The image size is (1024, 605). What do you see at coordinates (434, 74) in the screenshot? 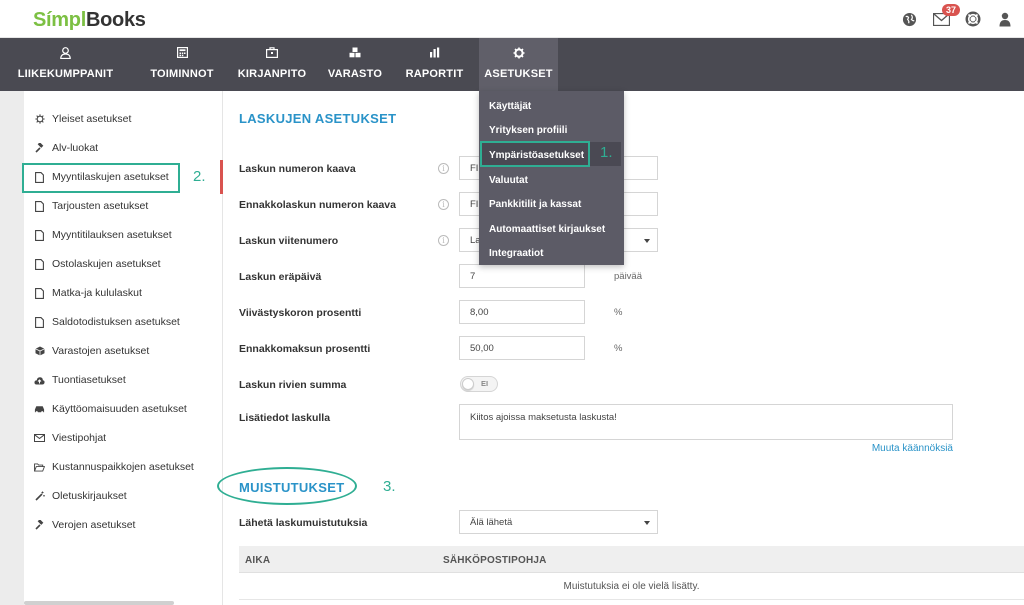
I see `nav-label: RAPORTIT` at bounding box center [434, 74].